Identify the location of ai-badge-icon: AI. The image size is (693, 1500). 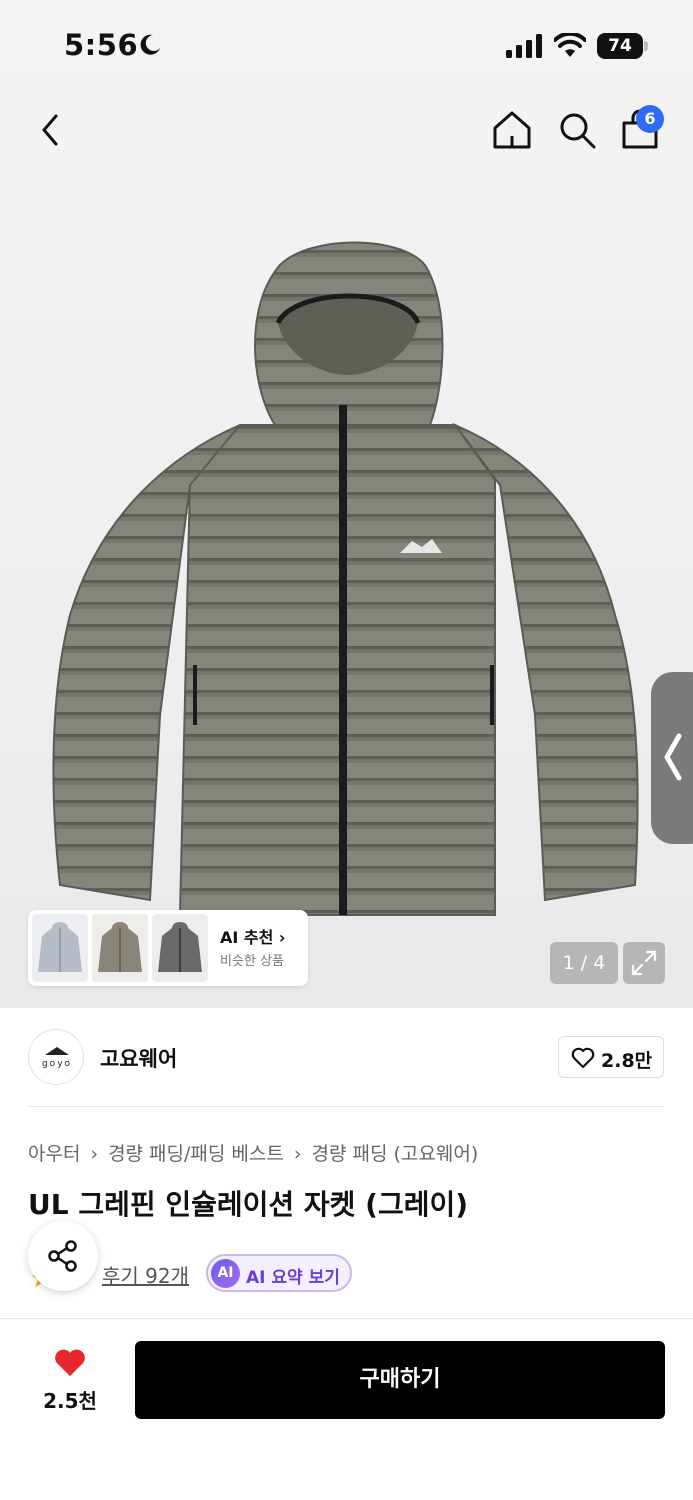
(225, 1273).